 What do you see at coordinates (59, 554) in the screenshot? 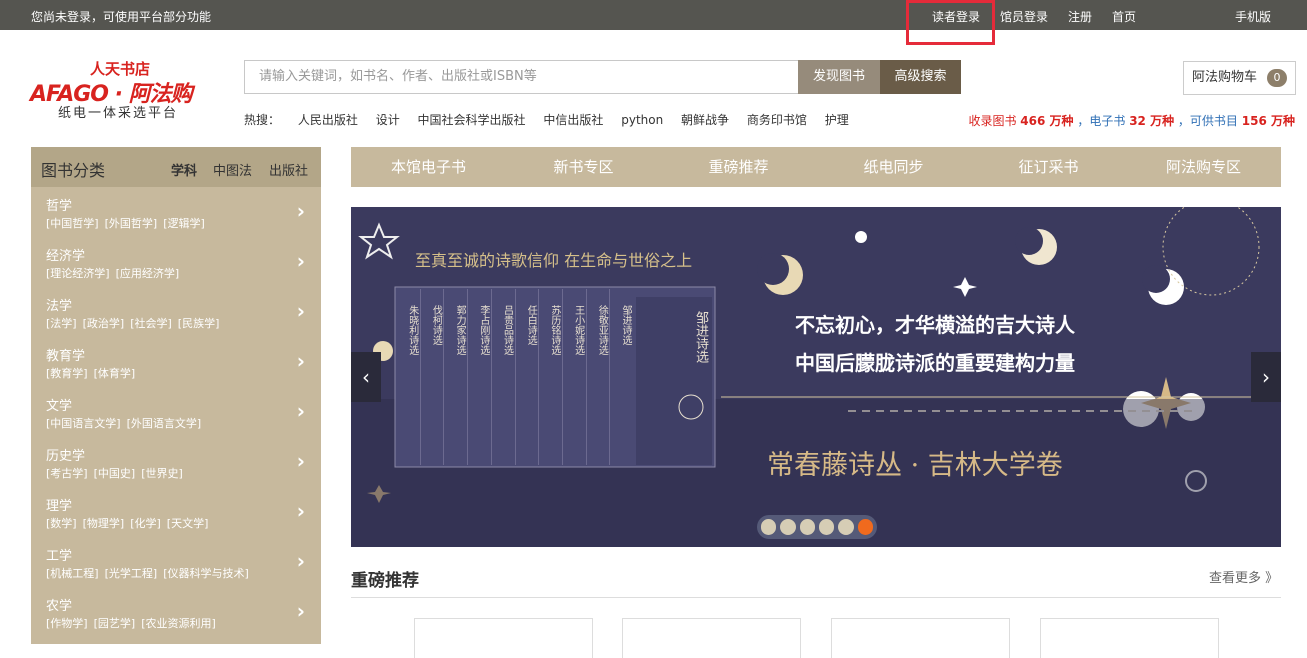
I see `category-name: 工学` at bounding box center [59, 554].